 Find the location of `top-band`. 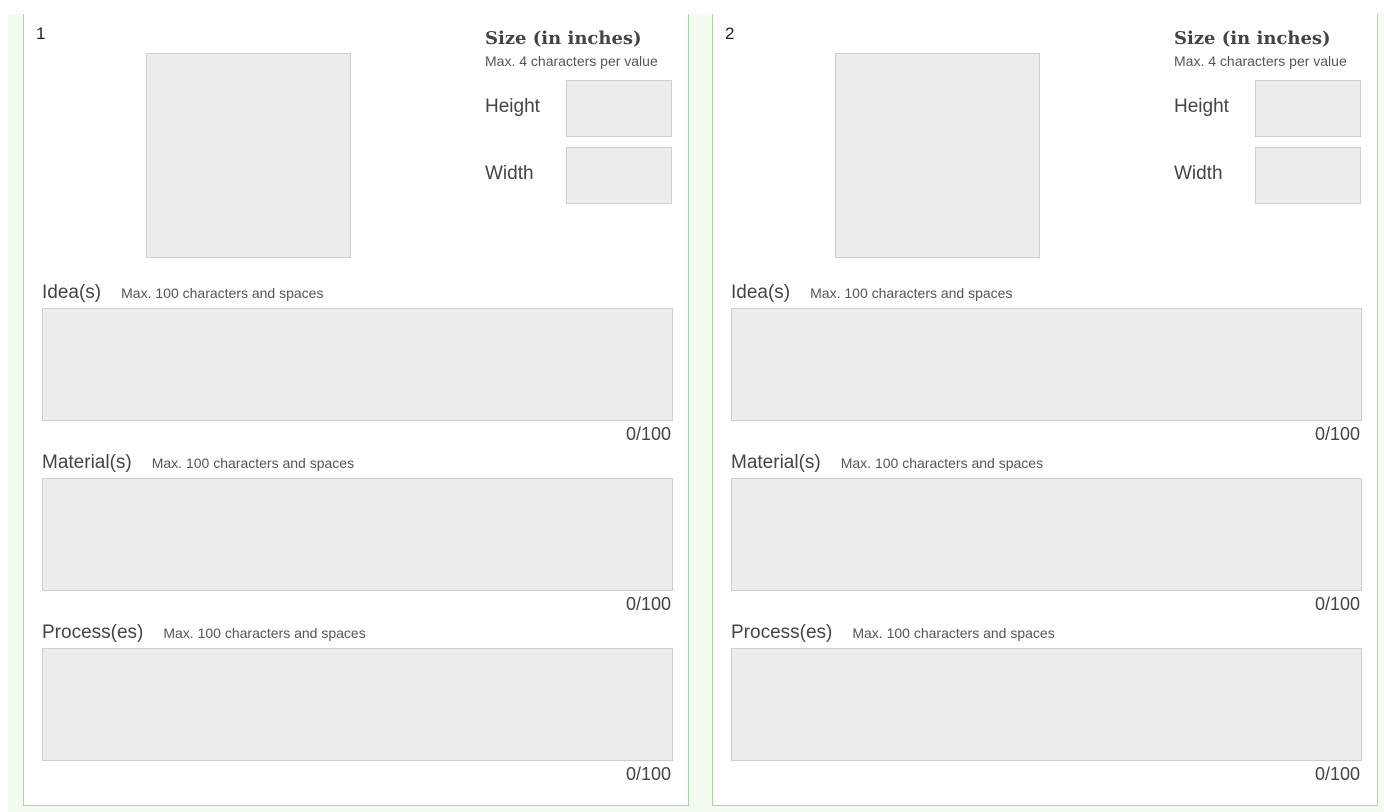

top-band is located at coordinates (692, 7).